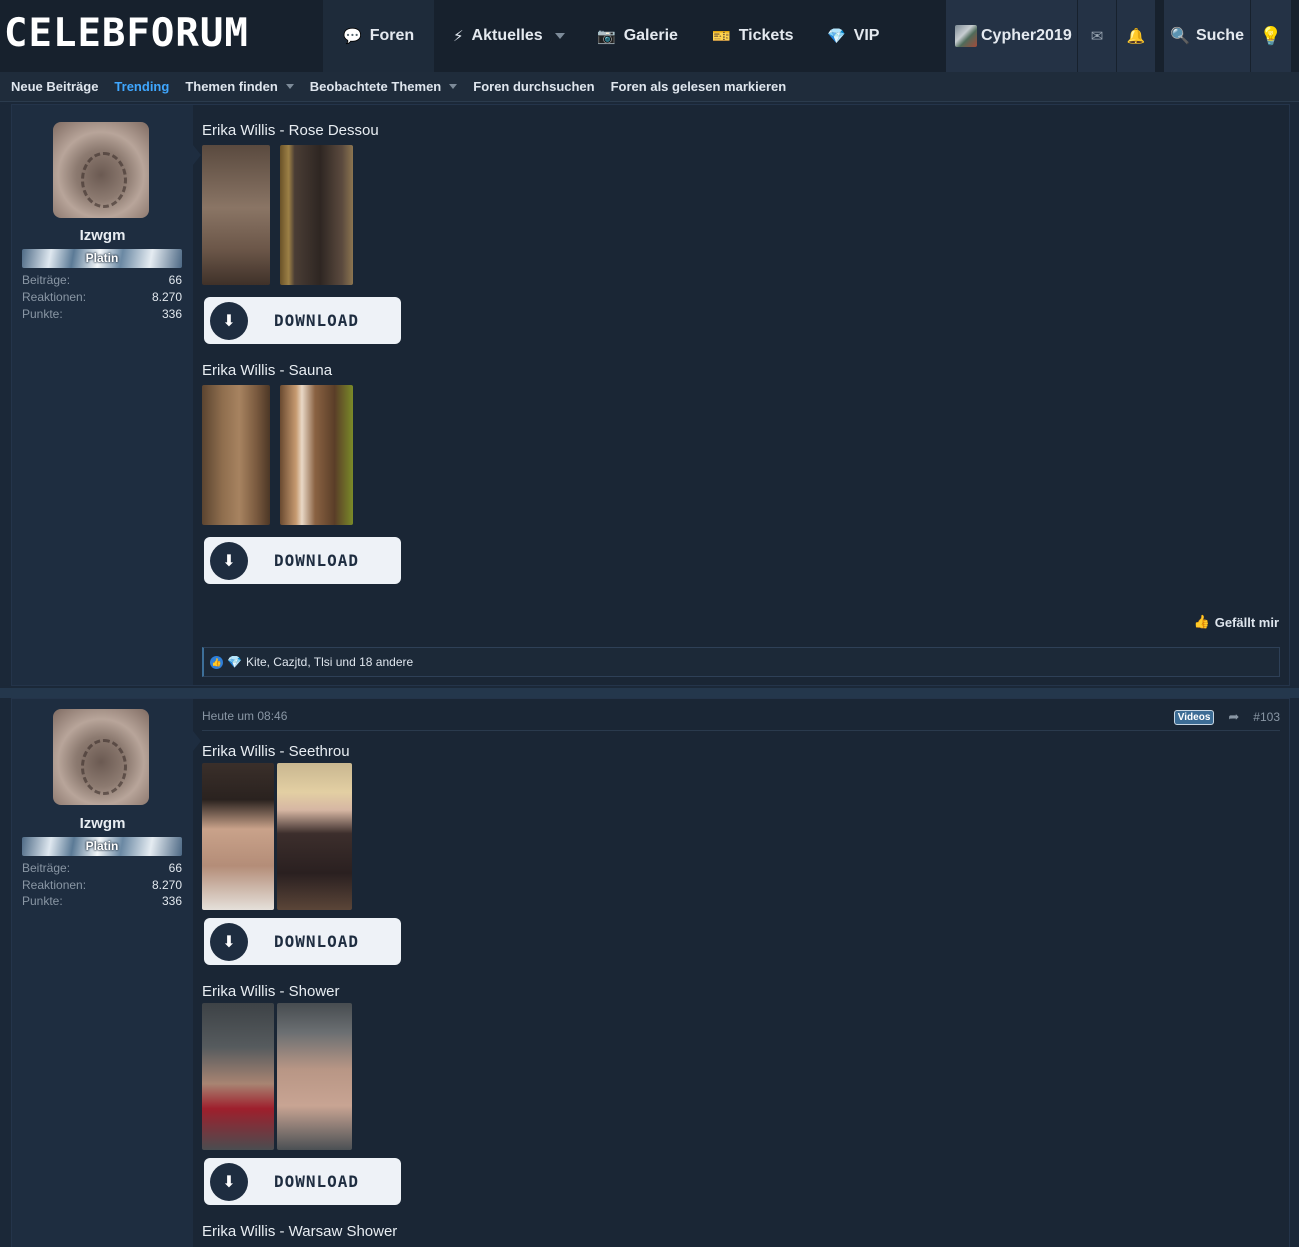  I want to click on stat-points: Punkte: 336, so click(102, 314).